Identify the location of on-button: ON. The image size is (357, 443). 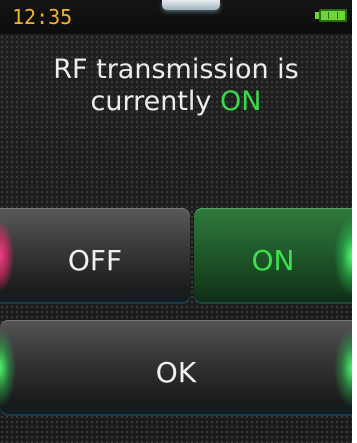
(273, 256).